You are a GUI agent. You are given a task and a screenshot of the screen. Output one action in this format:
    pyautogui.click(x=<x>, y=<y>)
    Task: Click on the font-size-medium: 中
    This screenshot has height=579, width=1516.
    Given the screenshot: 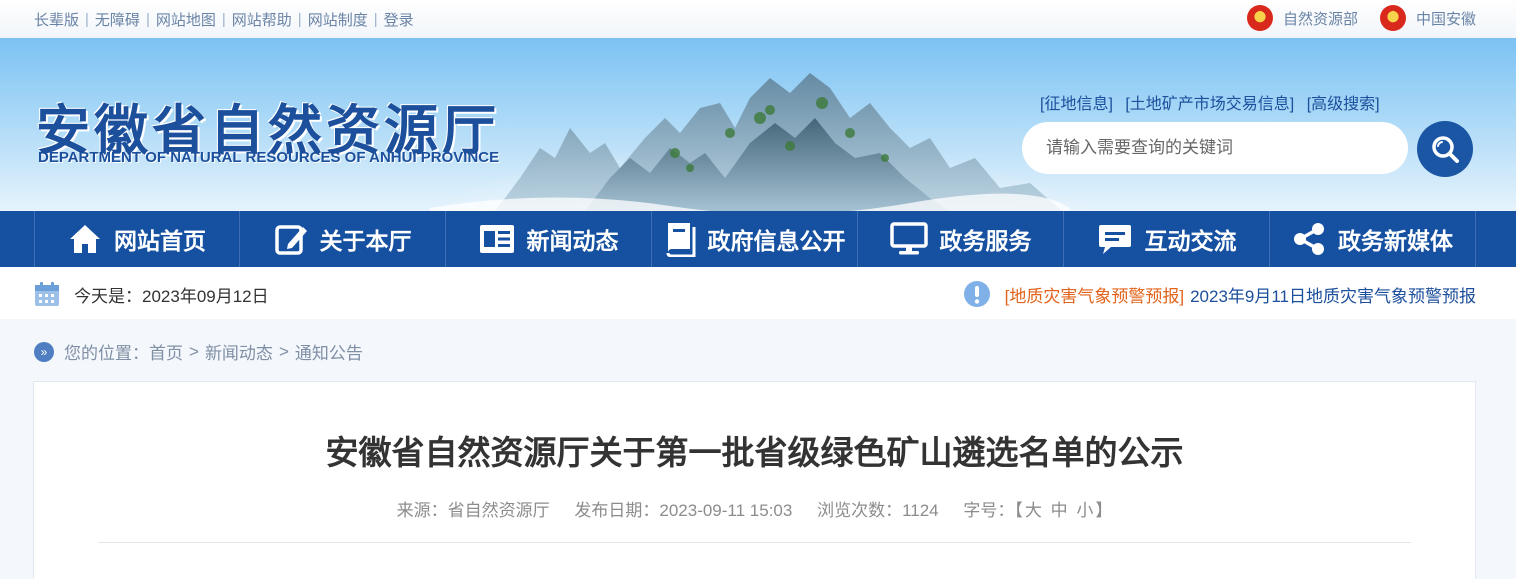 What is the action you would take?
    pyautogui.click(x=1059, y=510)
    